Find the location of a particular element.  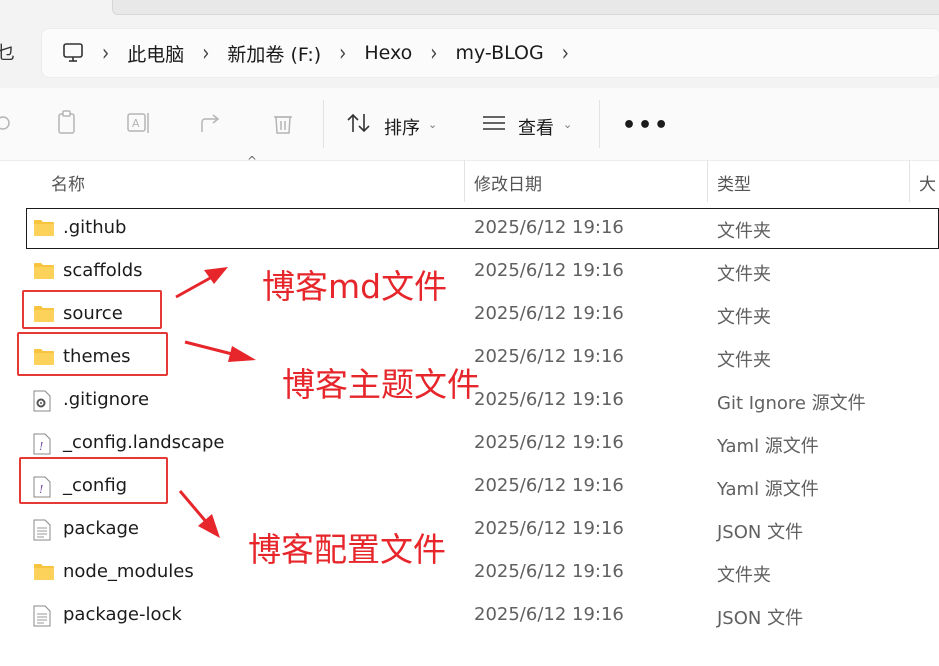

annotation-theme-files: 博客主题文件 is located at coordinates (381, 384).